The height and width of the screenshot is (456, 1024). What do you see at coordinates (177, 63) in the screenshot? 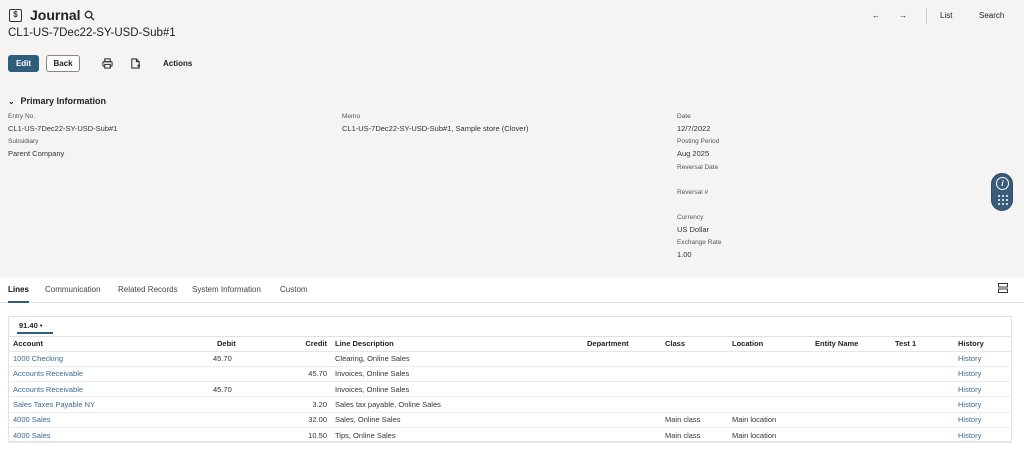
I see `actions-menu: Actions` at bounding box center [177, 63].